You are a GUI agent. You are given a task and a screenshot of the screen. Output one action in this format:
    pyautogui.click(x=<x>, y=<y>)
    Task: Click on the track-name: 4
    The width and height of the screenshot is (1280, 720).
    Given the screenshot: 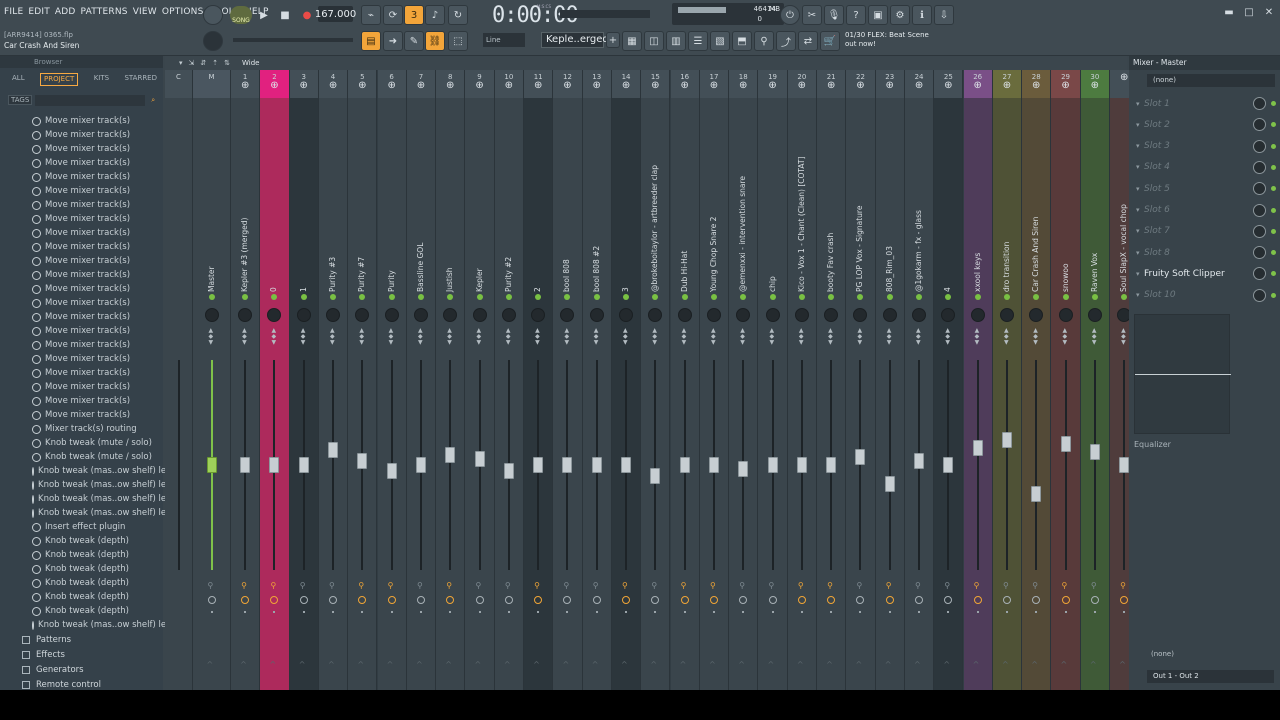 What is the action you would take?
    pyautogui.click(x=947, y=289)
    